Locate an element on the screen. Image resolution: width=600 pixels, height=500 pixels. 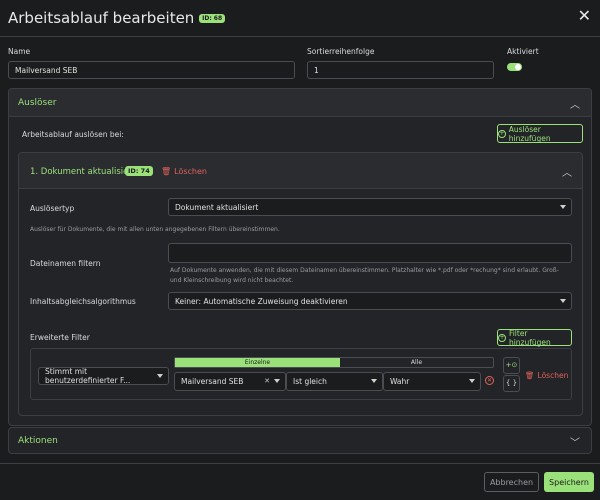
advanced-filters-label: Erweiterte Filter is located at coordinates (60, 337).